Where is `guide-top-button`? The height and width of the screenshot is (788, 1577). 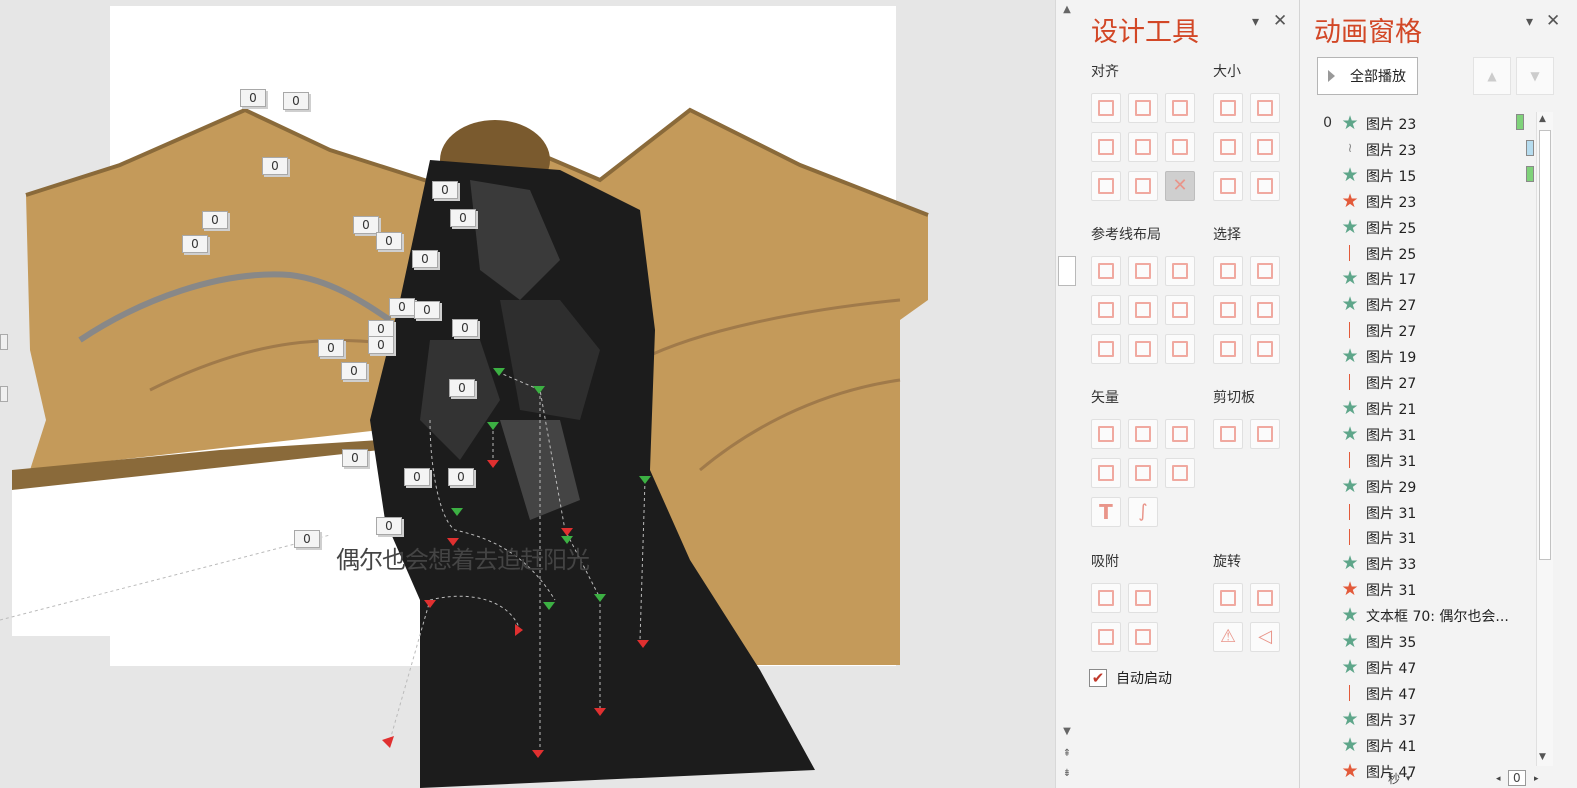 guide-top-button is located at coordinates (1106, 310).